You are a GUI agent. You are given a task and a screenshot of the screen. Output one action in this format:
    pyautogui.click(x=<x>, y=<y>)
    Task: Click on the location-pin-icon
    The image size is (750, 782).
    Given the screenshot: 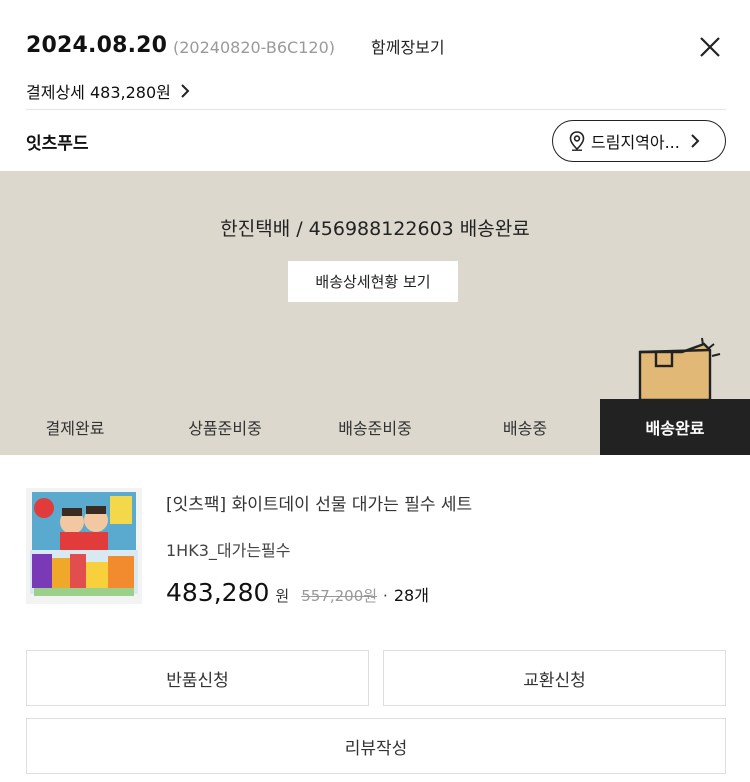 What is the action you would take?
    pyautogui.click(x=577, y=141)
    